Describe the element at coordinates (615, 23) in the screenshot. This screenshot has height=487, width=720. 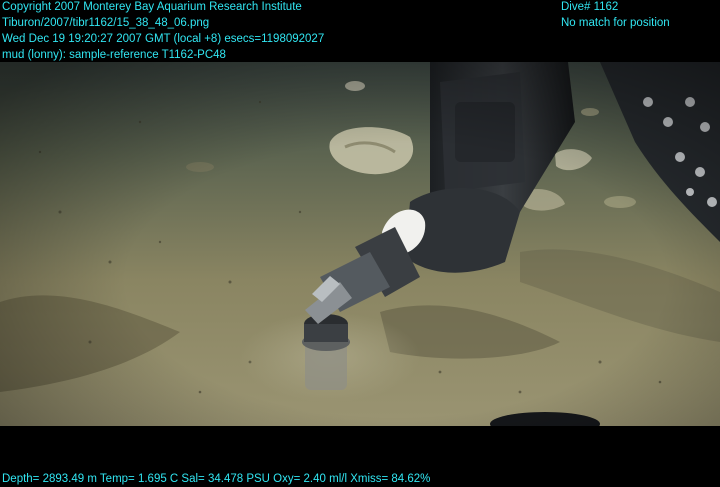
I see `position-status: No match for position` at that location.